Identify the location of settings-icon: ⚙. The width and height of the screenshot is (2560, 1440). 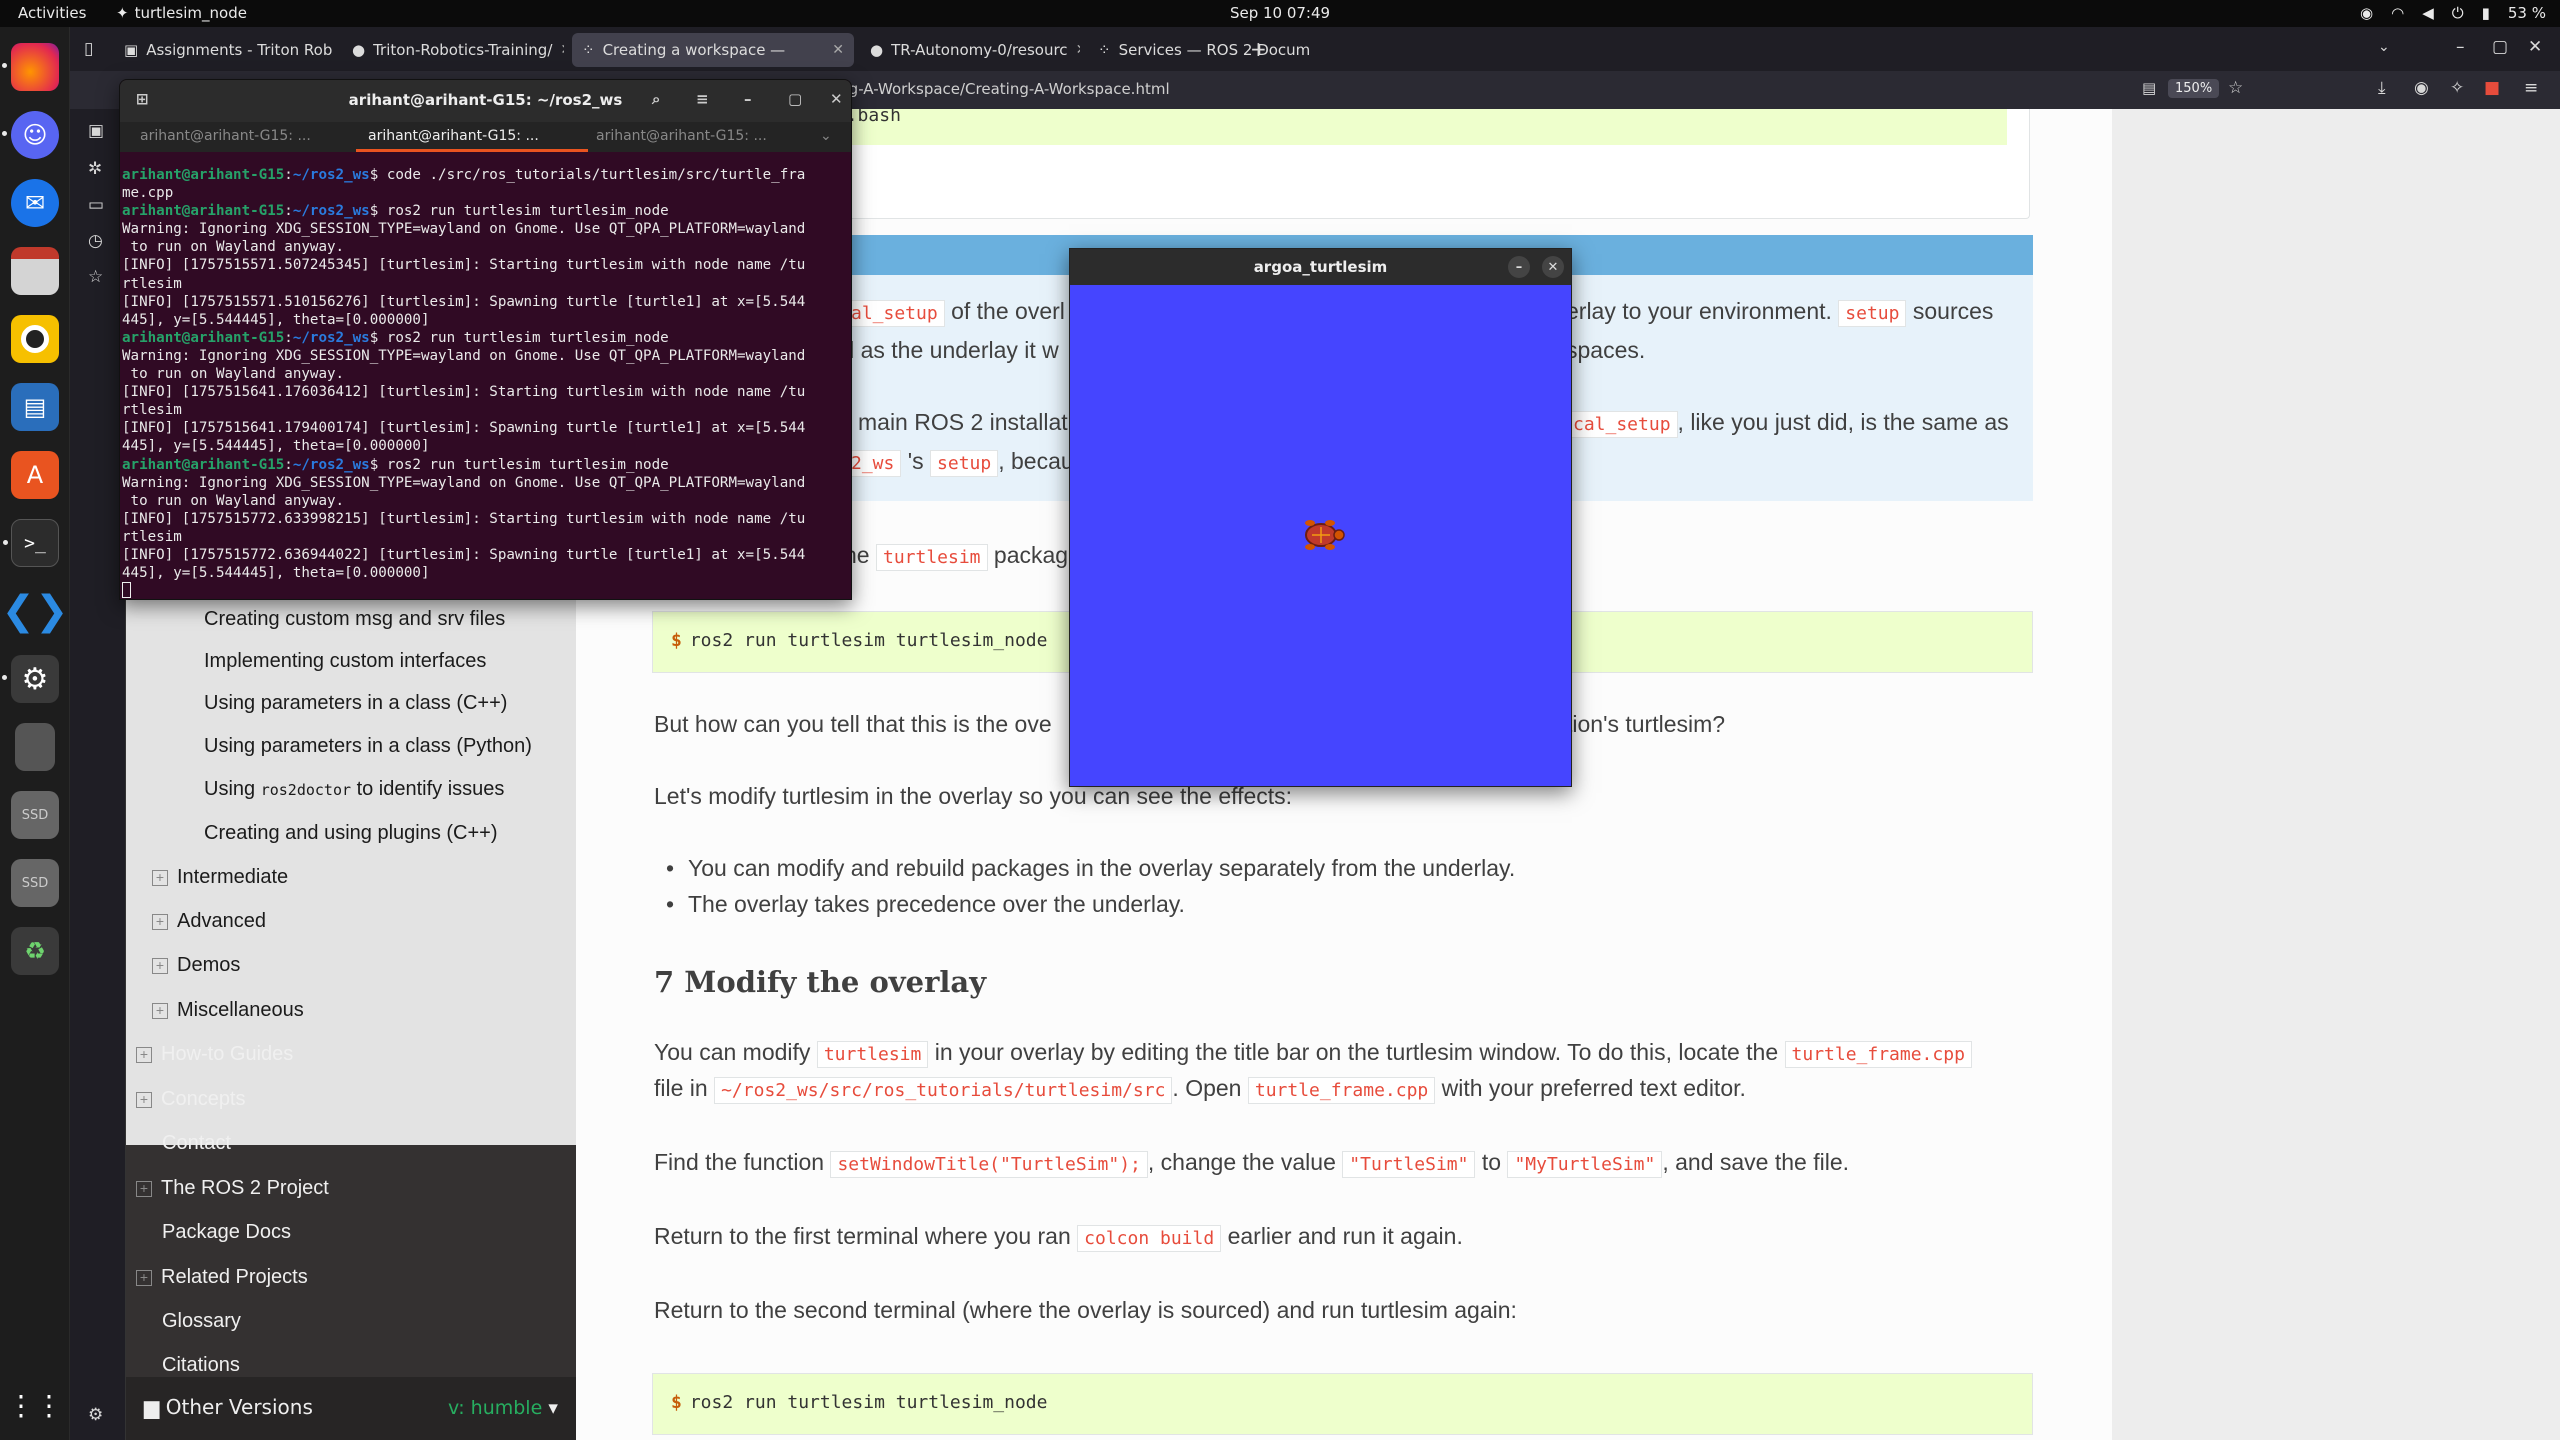
(30, 679).